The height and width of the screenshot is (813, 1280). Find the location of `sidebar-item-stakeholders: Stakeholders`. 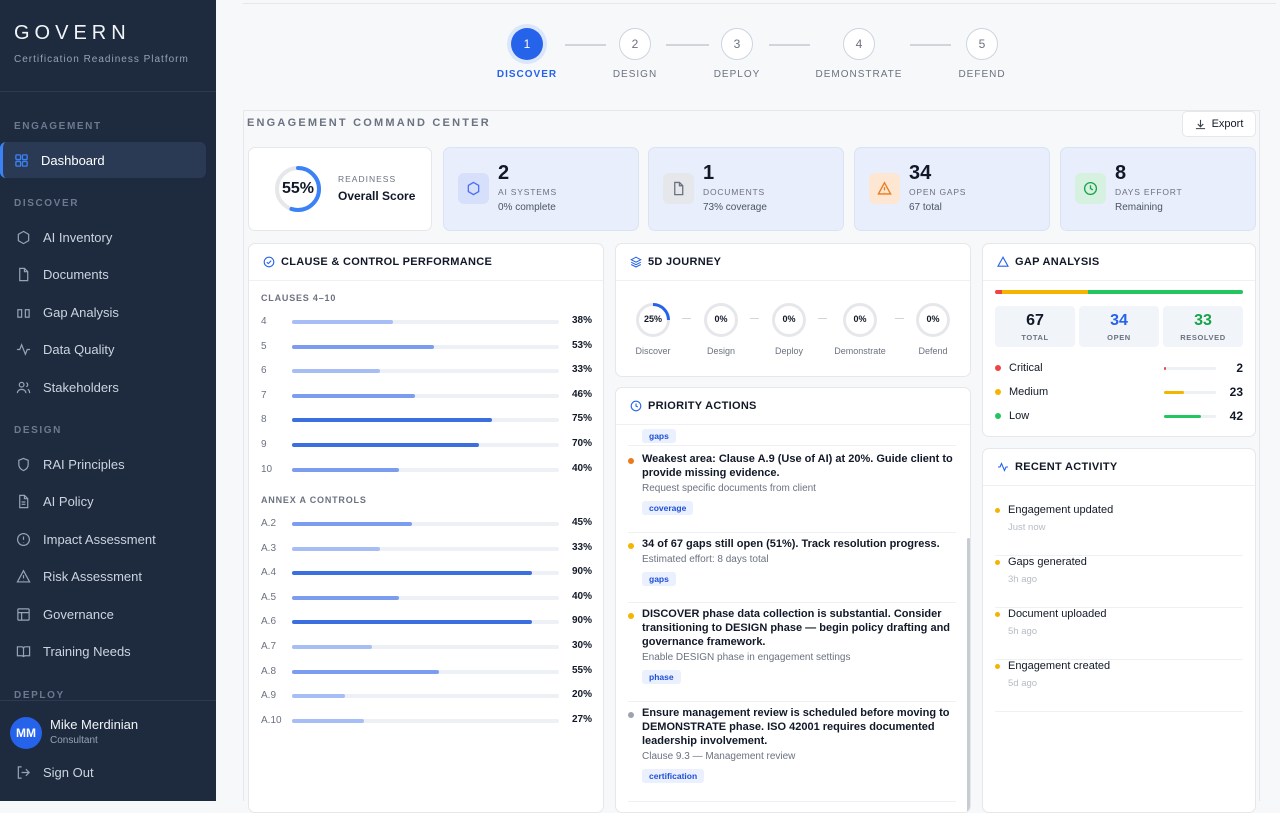

sidebar-item-stakeholders: Stakeholders is located at coordinates (105, 387).